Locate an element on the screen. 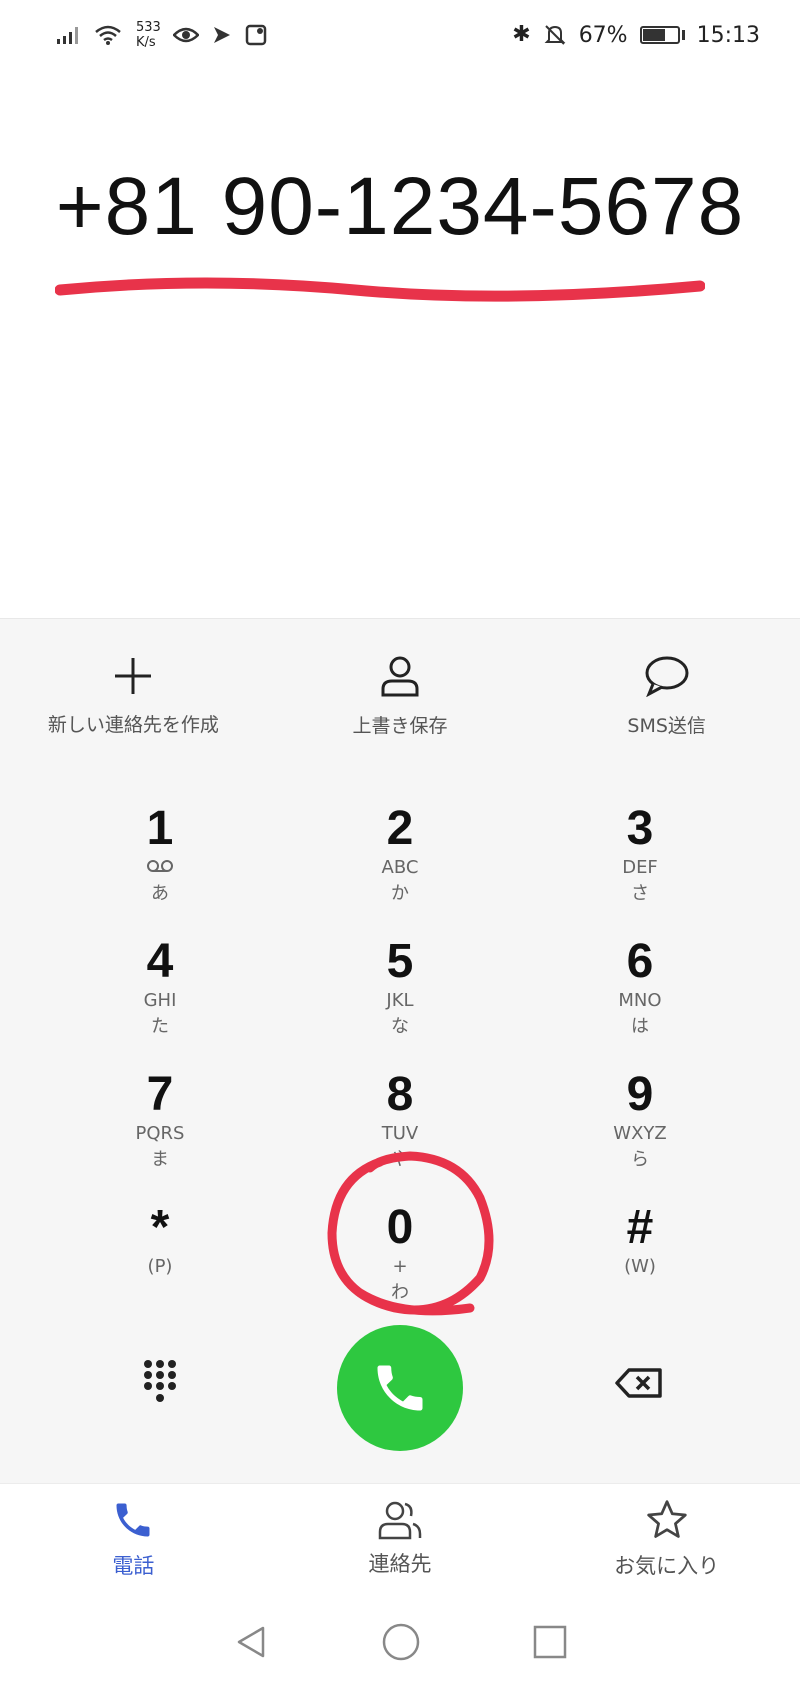 This screenshot has width=800, height=1690. eye-icon is located at coordinates (185, 35).